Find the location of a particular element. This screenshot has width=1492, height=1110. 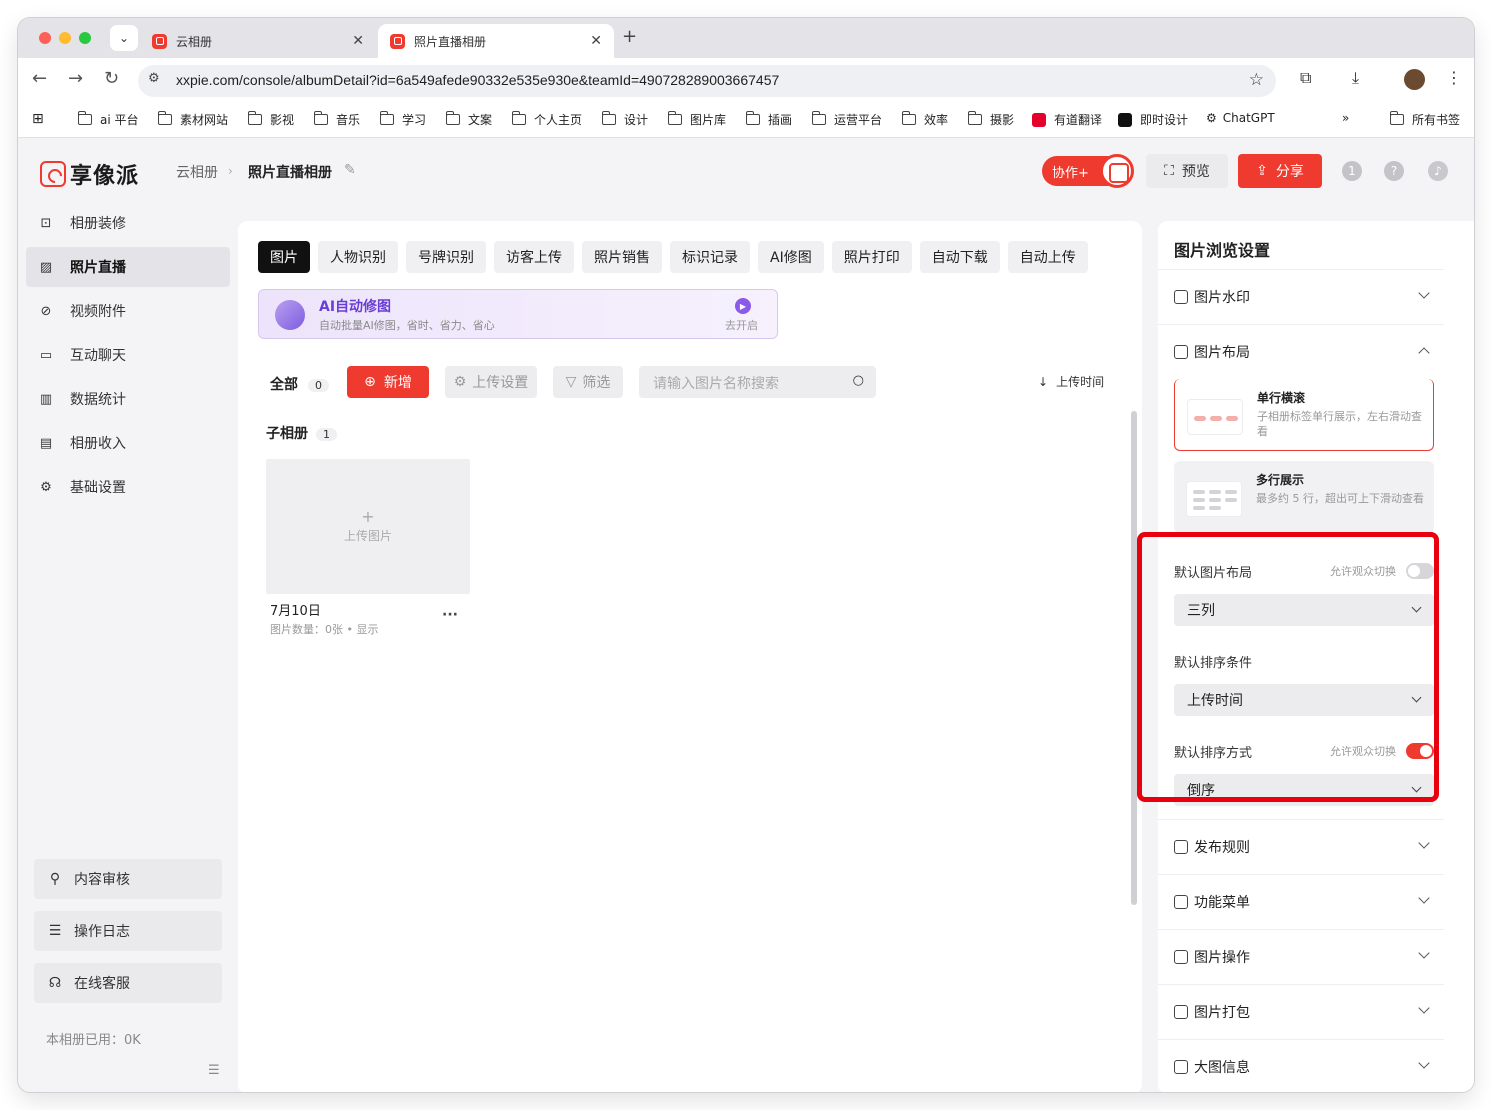

section-photo-packaging: 图片打包 is located at coordinates (1301, 1011).